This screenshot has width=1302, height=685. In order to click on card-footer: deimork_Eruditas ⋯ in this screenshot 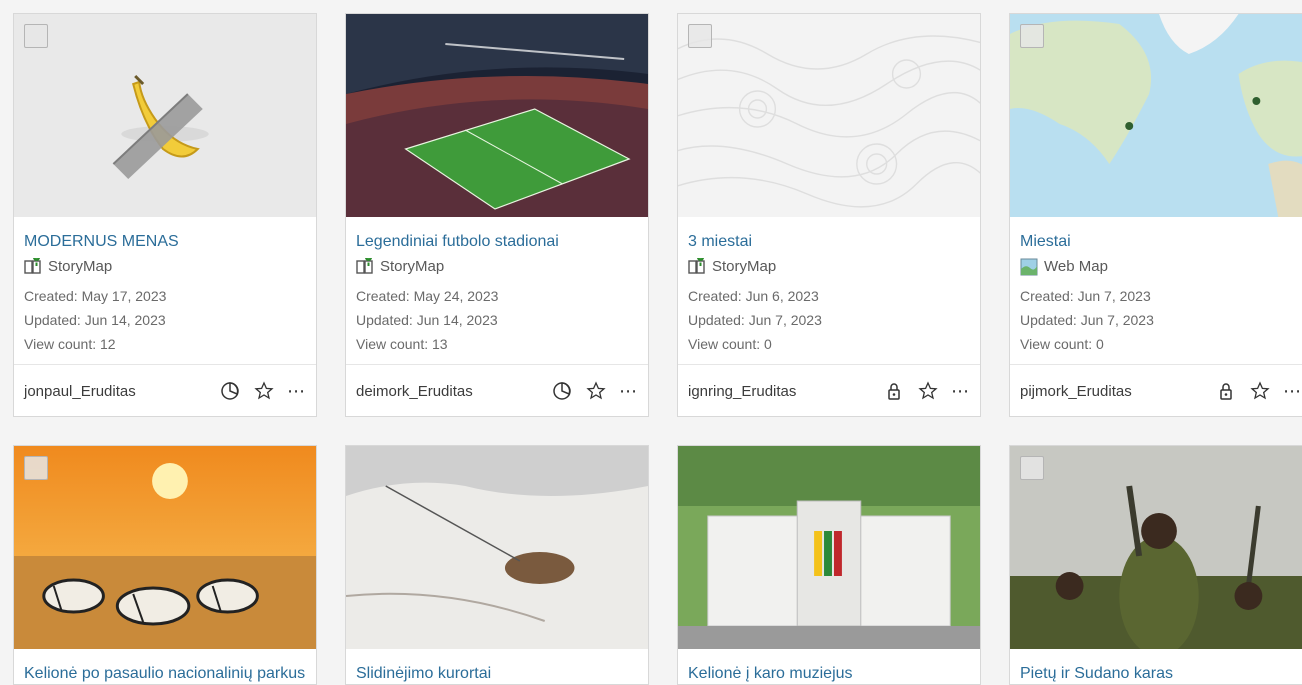, I will do `click(497, 390)`.